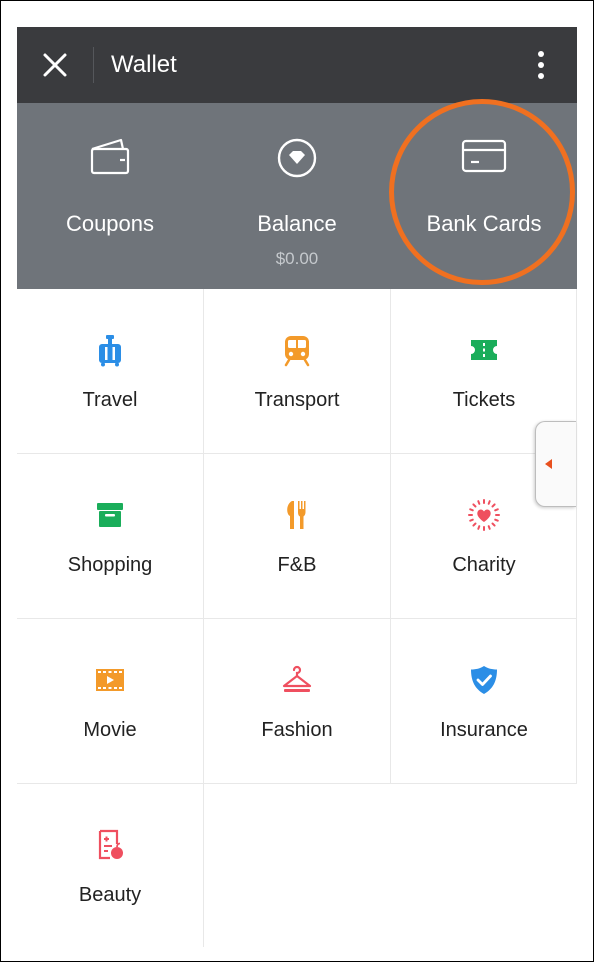  Describe the element at coordinates (296, 515) in the screenshot. I see `fork-knife-icon` at that location.